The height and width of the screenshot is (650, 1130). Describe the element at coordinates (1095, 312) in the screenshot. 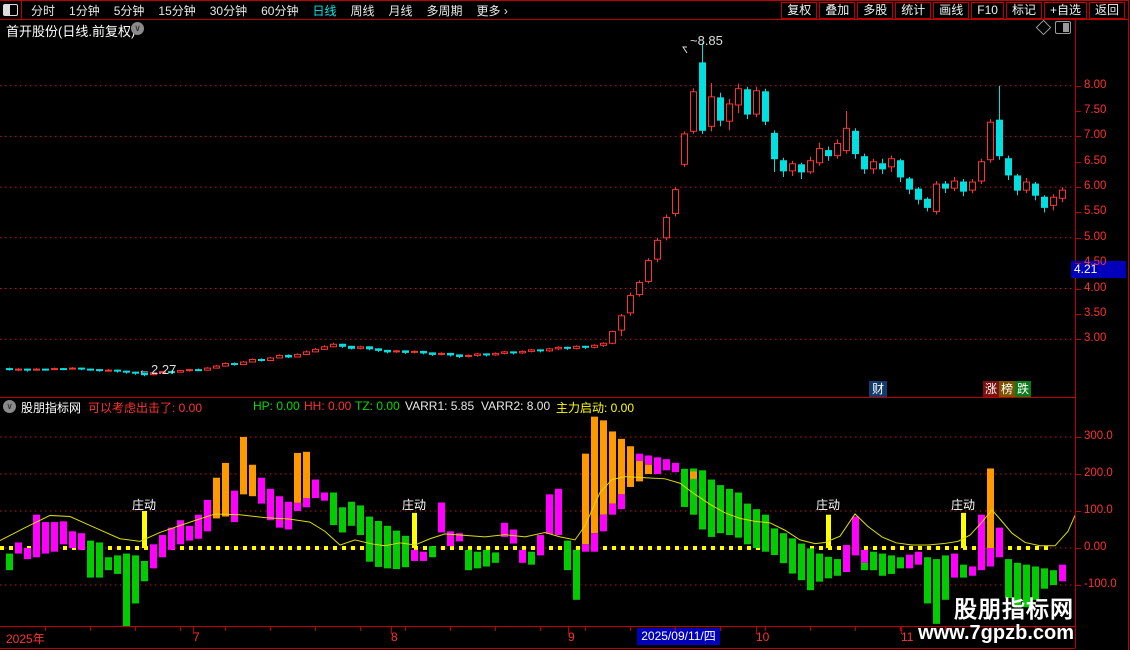

I see `price-axis-label: 3.50` at that location.